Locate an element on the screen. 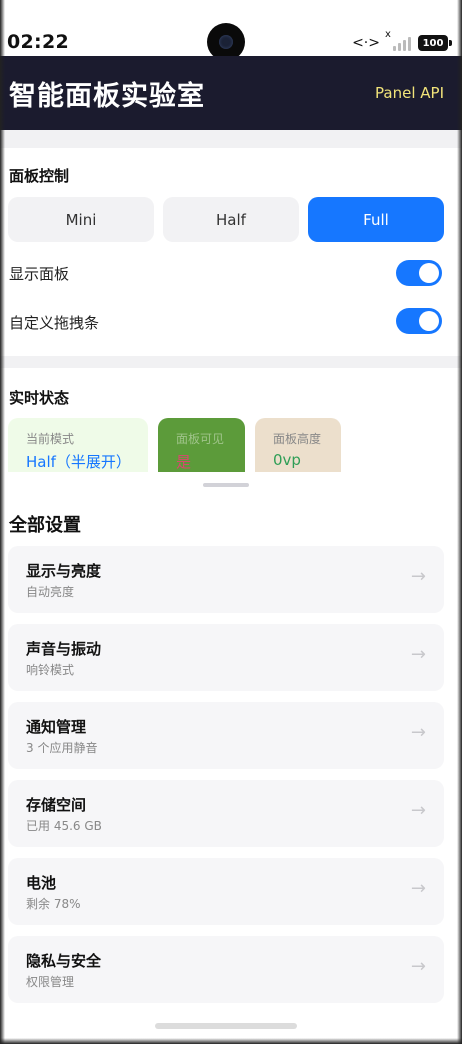 The image size is (462, 1044). status-icons: <·> x 100 is located at coordinates (402, 41).